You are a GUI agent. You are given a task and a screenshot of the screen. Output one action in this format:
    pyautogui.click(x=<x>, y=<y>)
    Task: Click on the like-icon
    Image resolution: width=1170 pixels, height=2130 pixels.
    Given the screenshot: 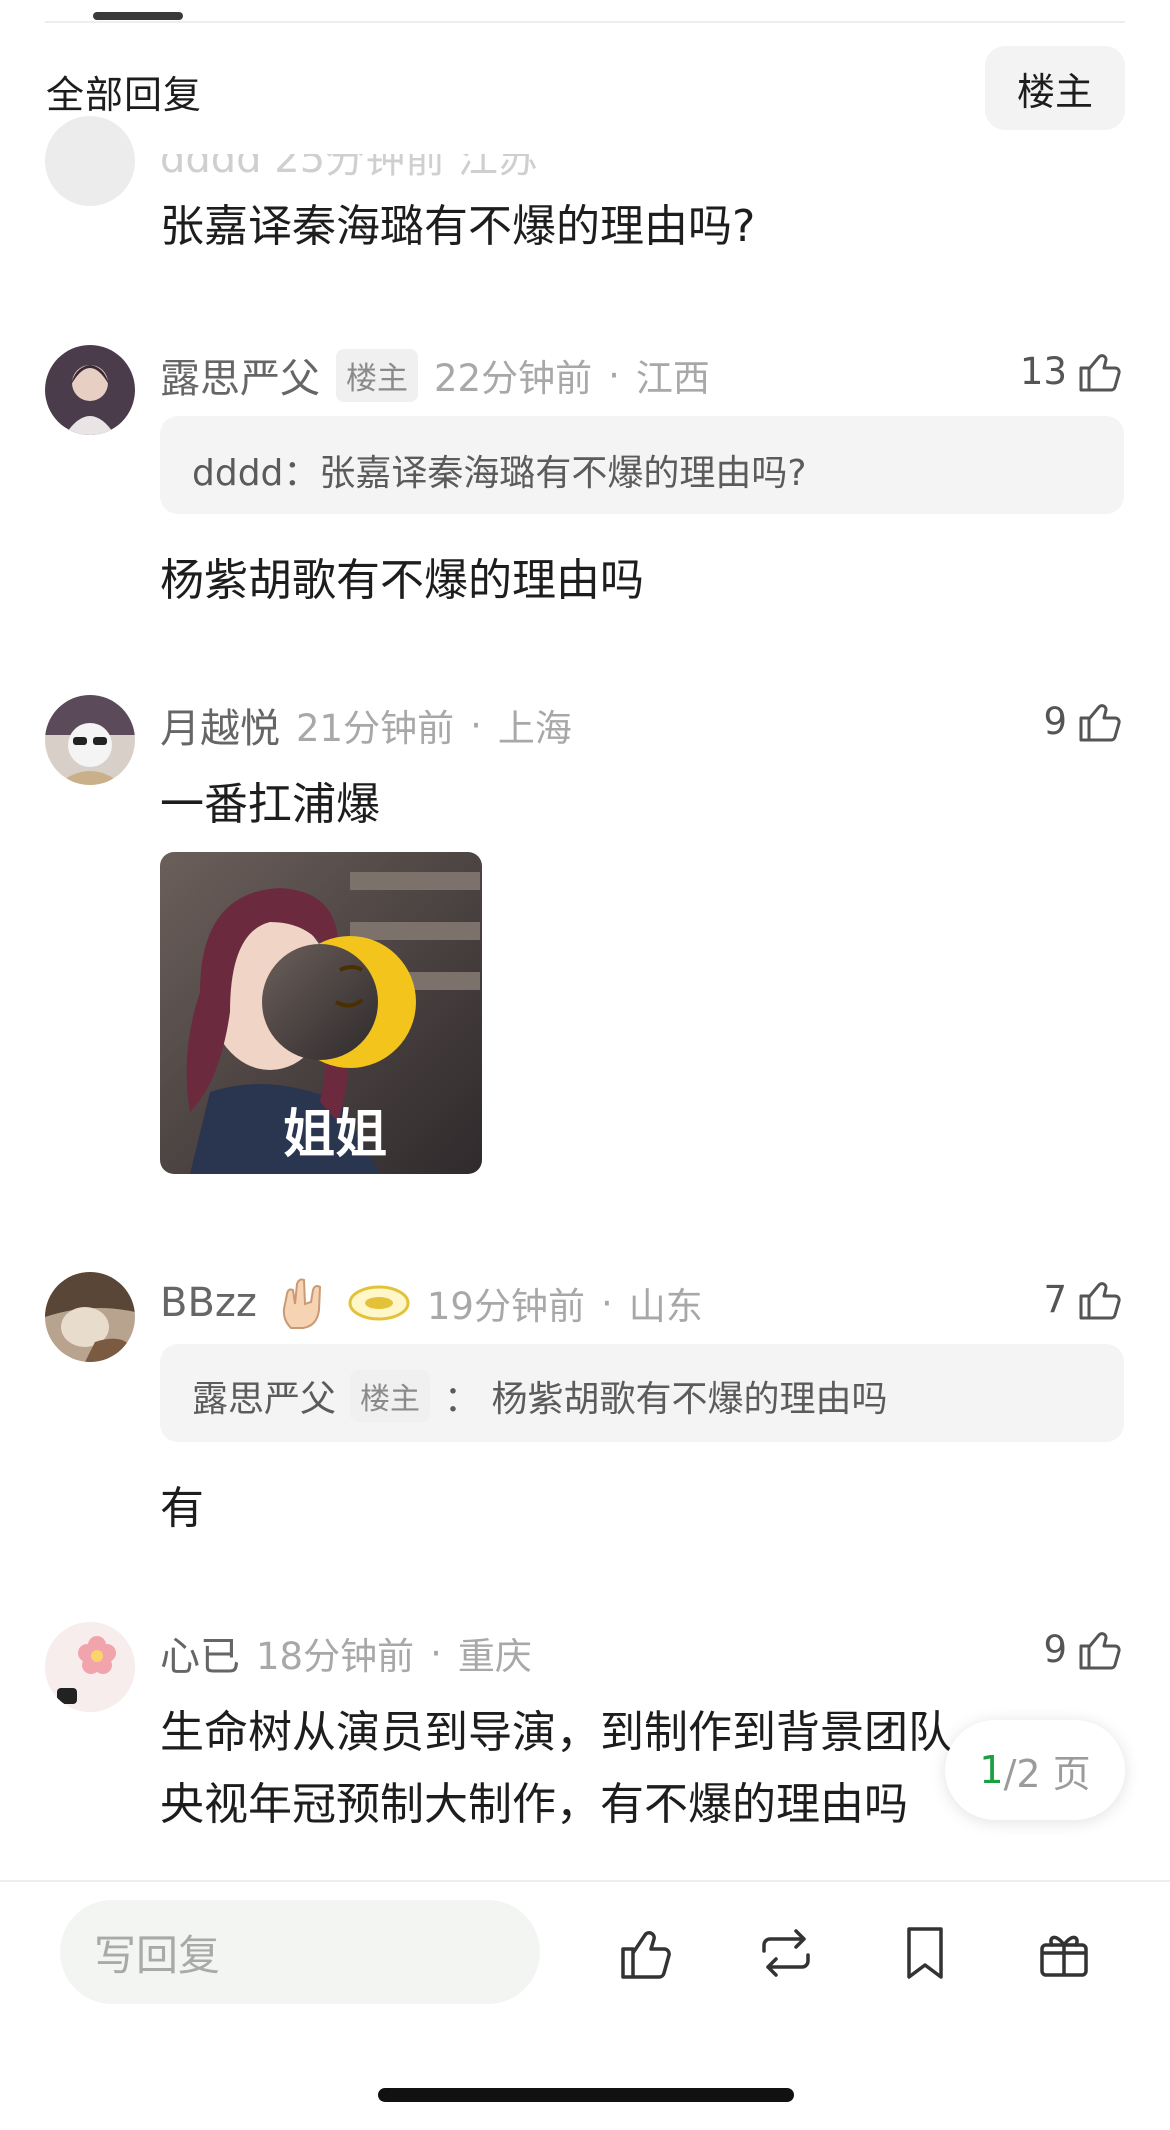 What is the action you would take?
    pyautogui.click(x=647, y=1953)
    